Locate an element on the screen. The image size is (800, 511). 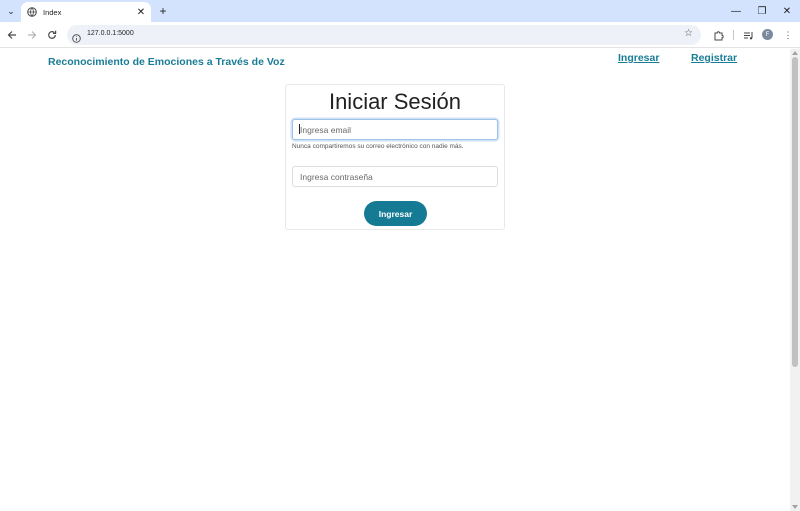
minimize-button: — is located at coordinates (736, 11).